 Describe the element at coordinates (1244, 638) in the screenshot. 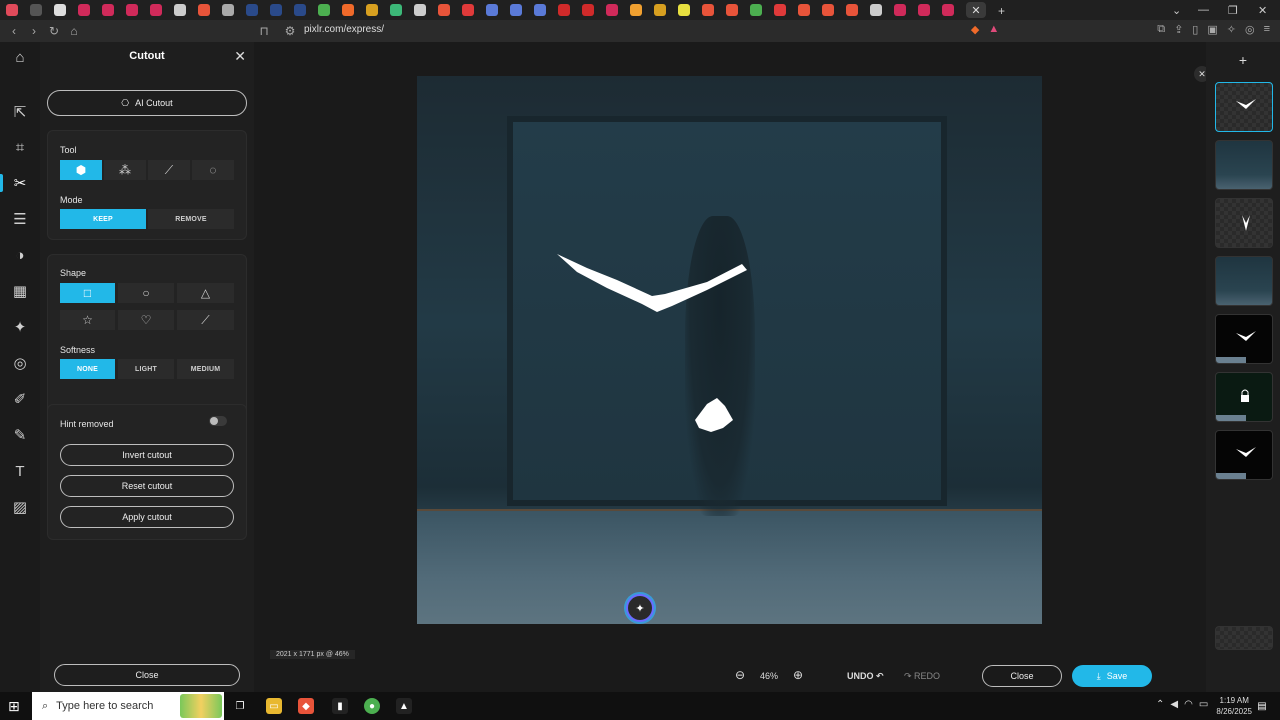

I see `empty-layer-slot` at that location.